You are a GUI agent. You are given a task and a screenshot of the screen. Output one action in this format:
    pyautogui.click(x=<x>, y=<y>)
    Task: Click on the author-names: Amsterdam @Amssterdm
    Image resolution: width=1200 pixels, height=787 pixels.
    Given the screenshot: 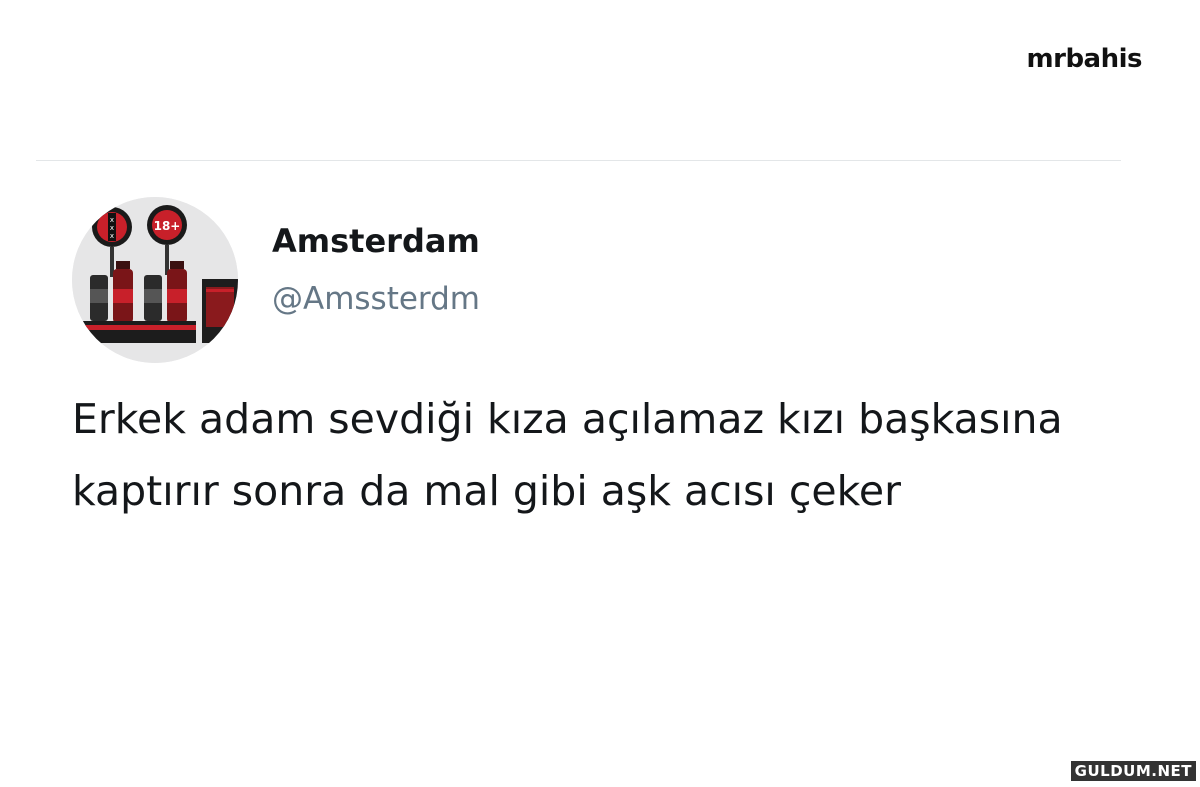 What is the action you would take?
    pyautogui.click(x=376, y=270)
    